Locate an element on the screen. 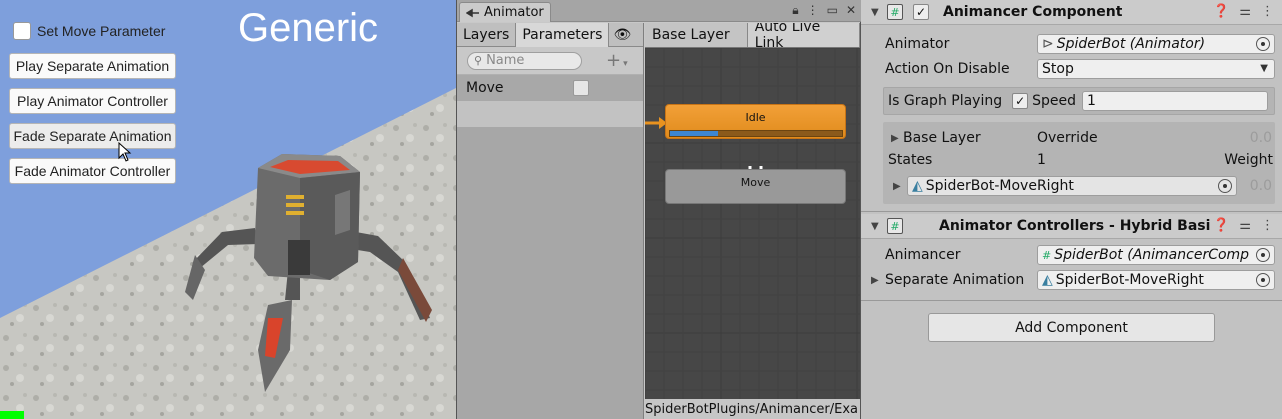 This screenshot has width=1282, height=419. states-label: States is located at coordinates (910, 160).